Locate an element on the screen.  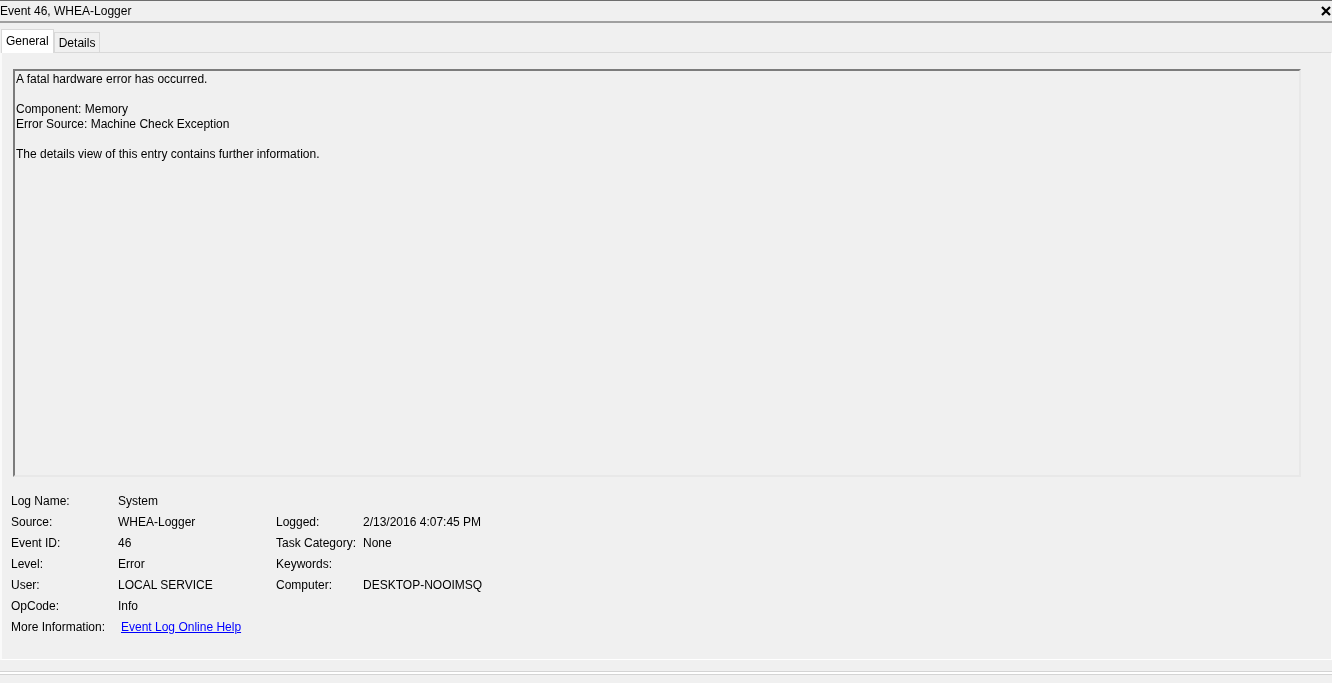
property-value: System is located at coordinates (138, 500).